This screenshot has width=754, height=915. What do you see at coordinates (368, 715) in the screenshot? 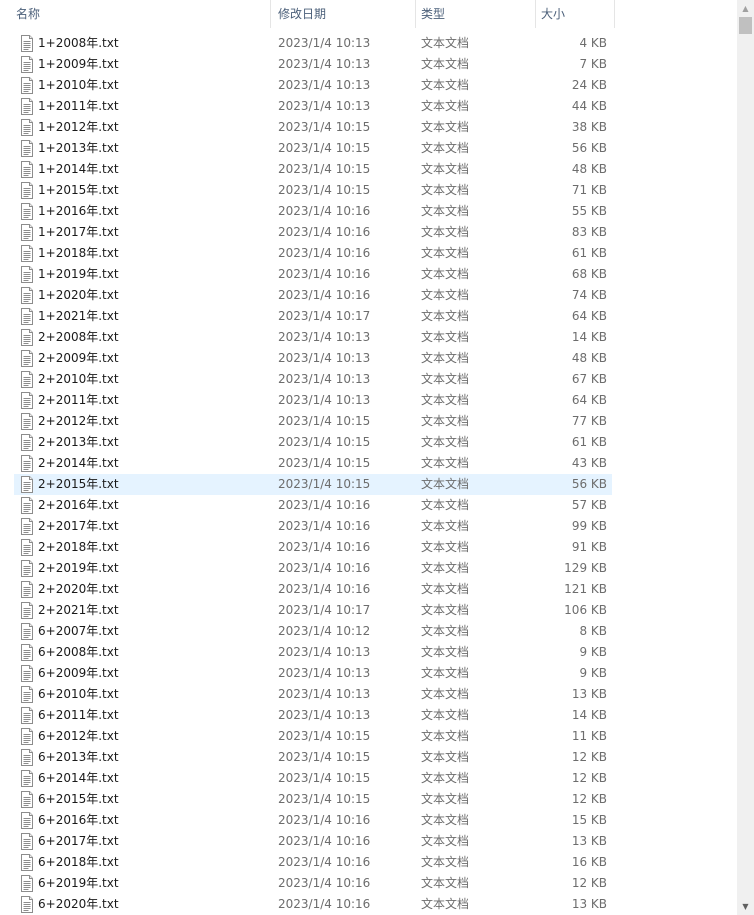
I see `file-row: 6+2011年.txt 2023/1/4 10:13 文本文档 14 KB` at bounding box center [368, 715].